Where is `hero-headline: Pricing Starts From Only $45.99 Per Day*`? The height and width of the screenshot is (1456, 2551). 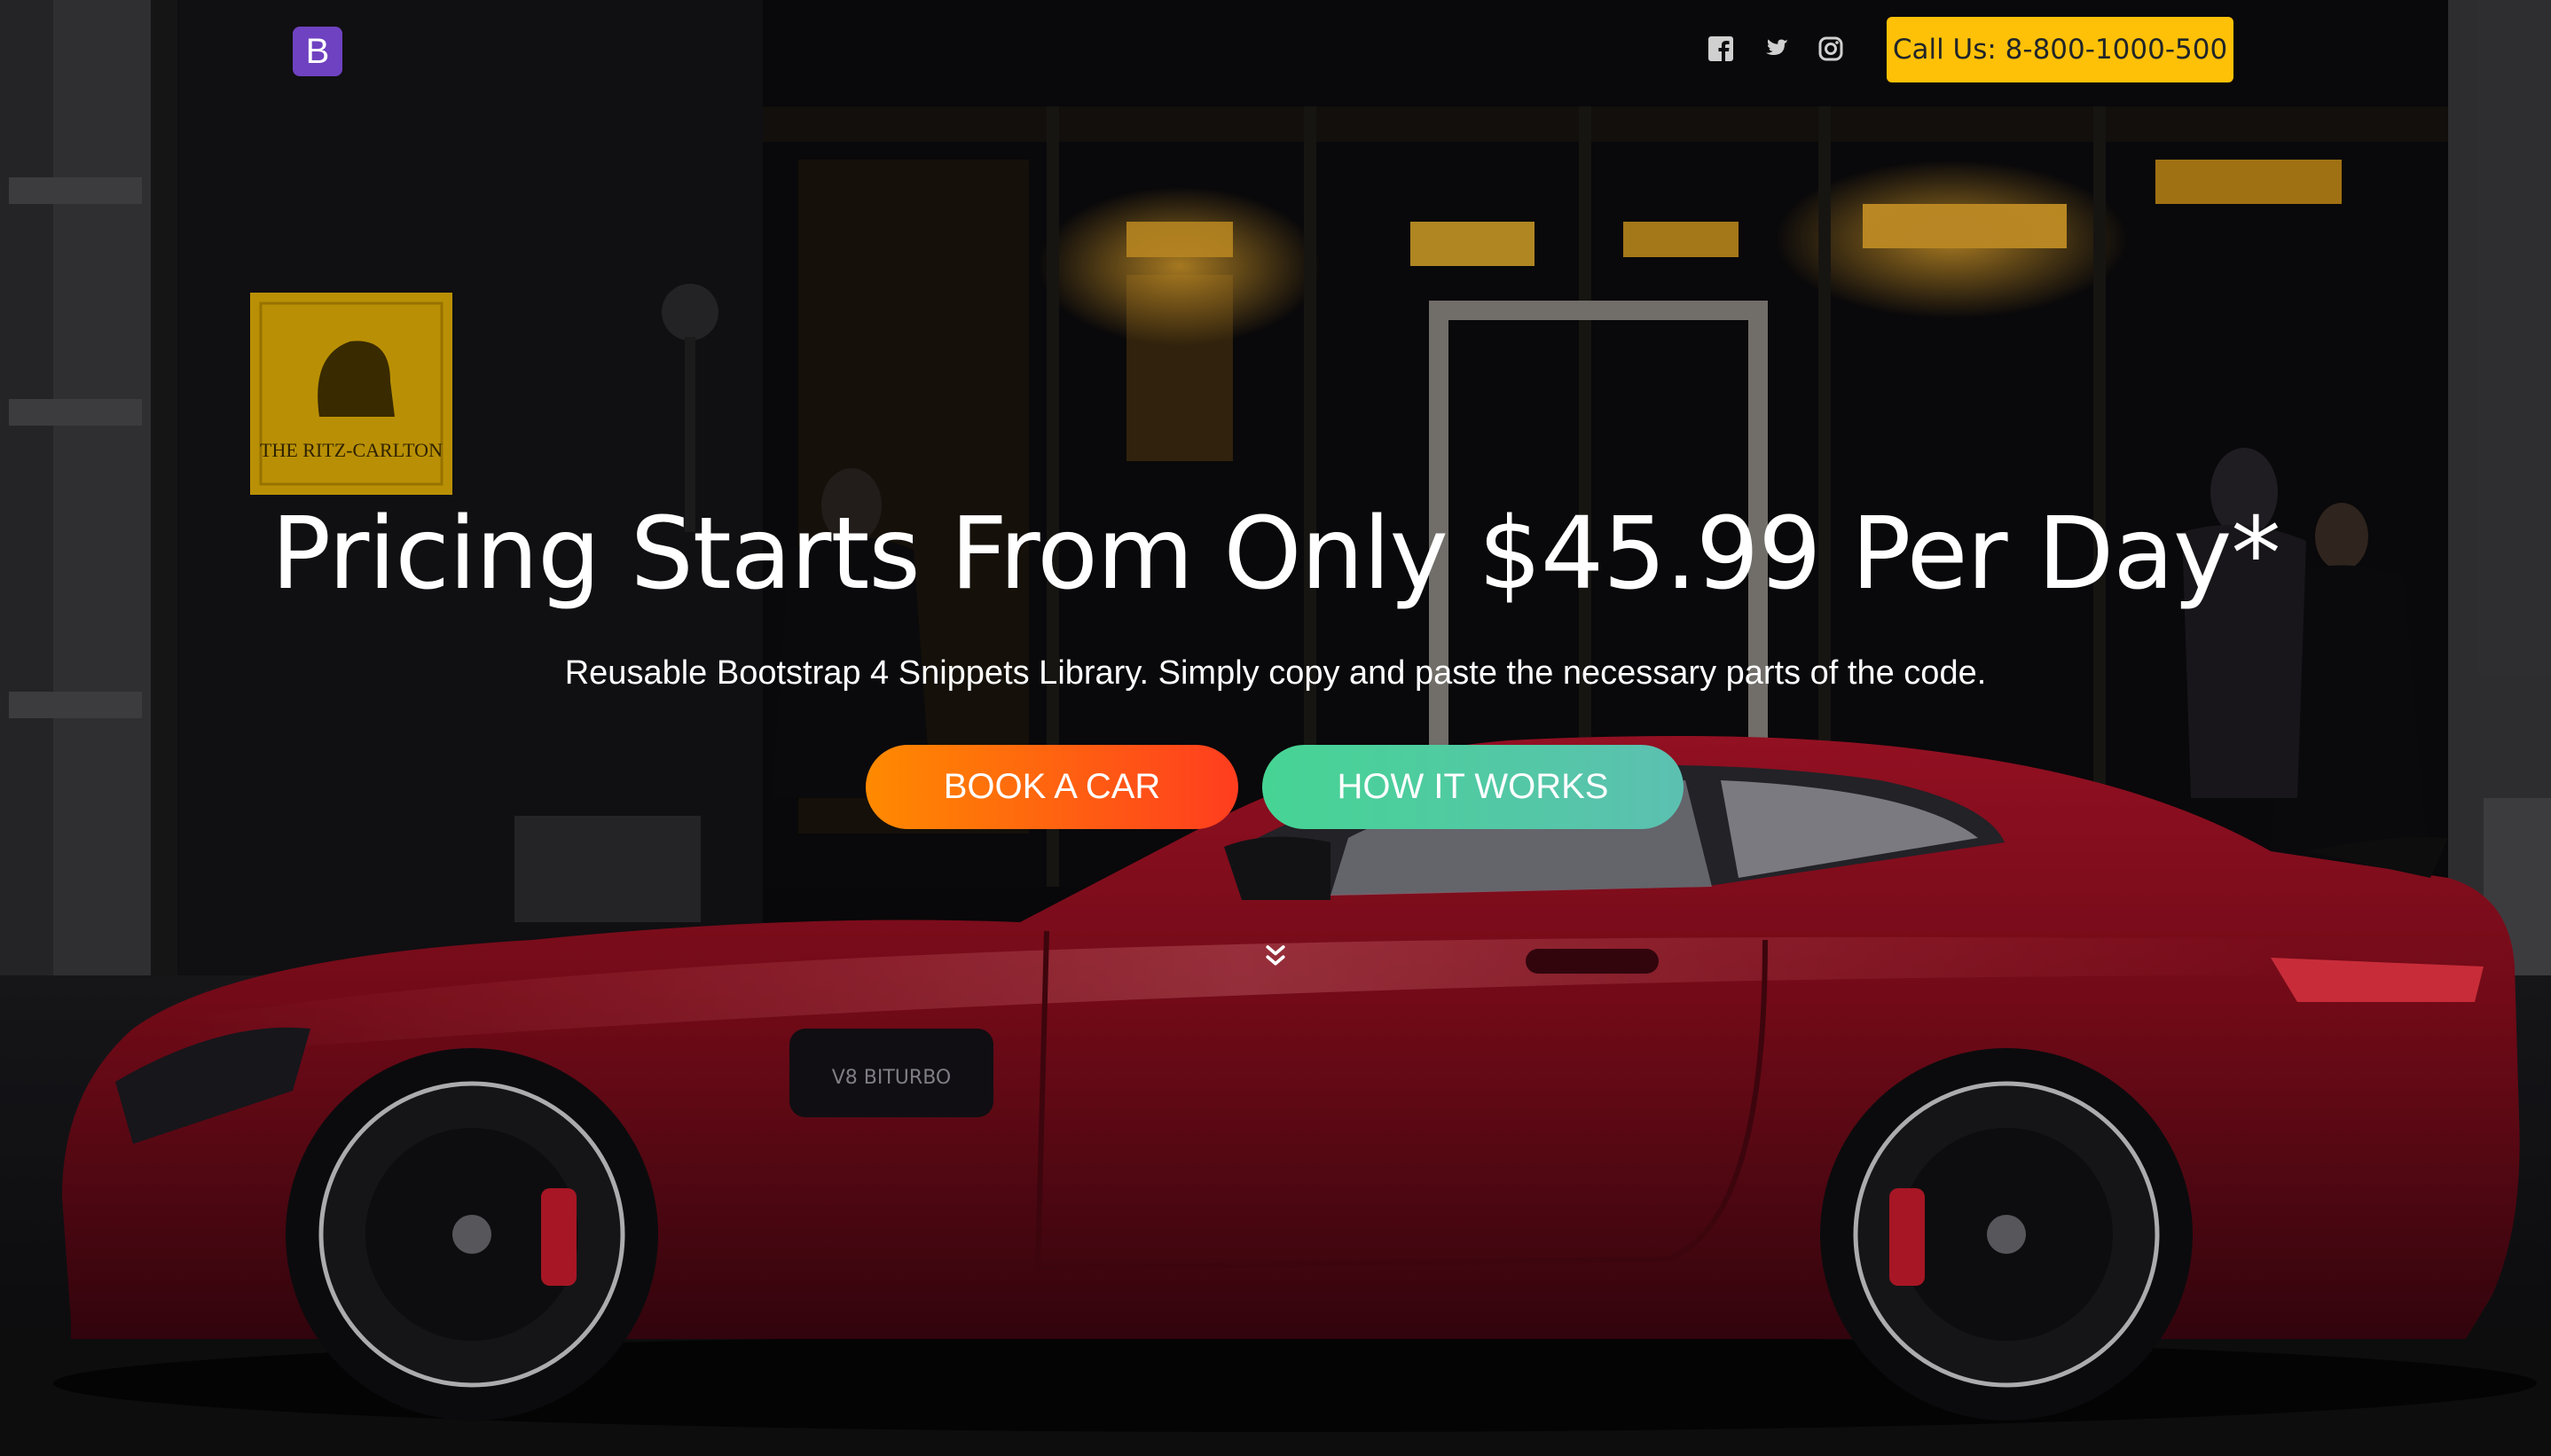 hero-headline: Pricing Starts From Only $45.99 Per Day* is located at coordinates (1276, 554).